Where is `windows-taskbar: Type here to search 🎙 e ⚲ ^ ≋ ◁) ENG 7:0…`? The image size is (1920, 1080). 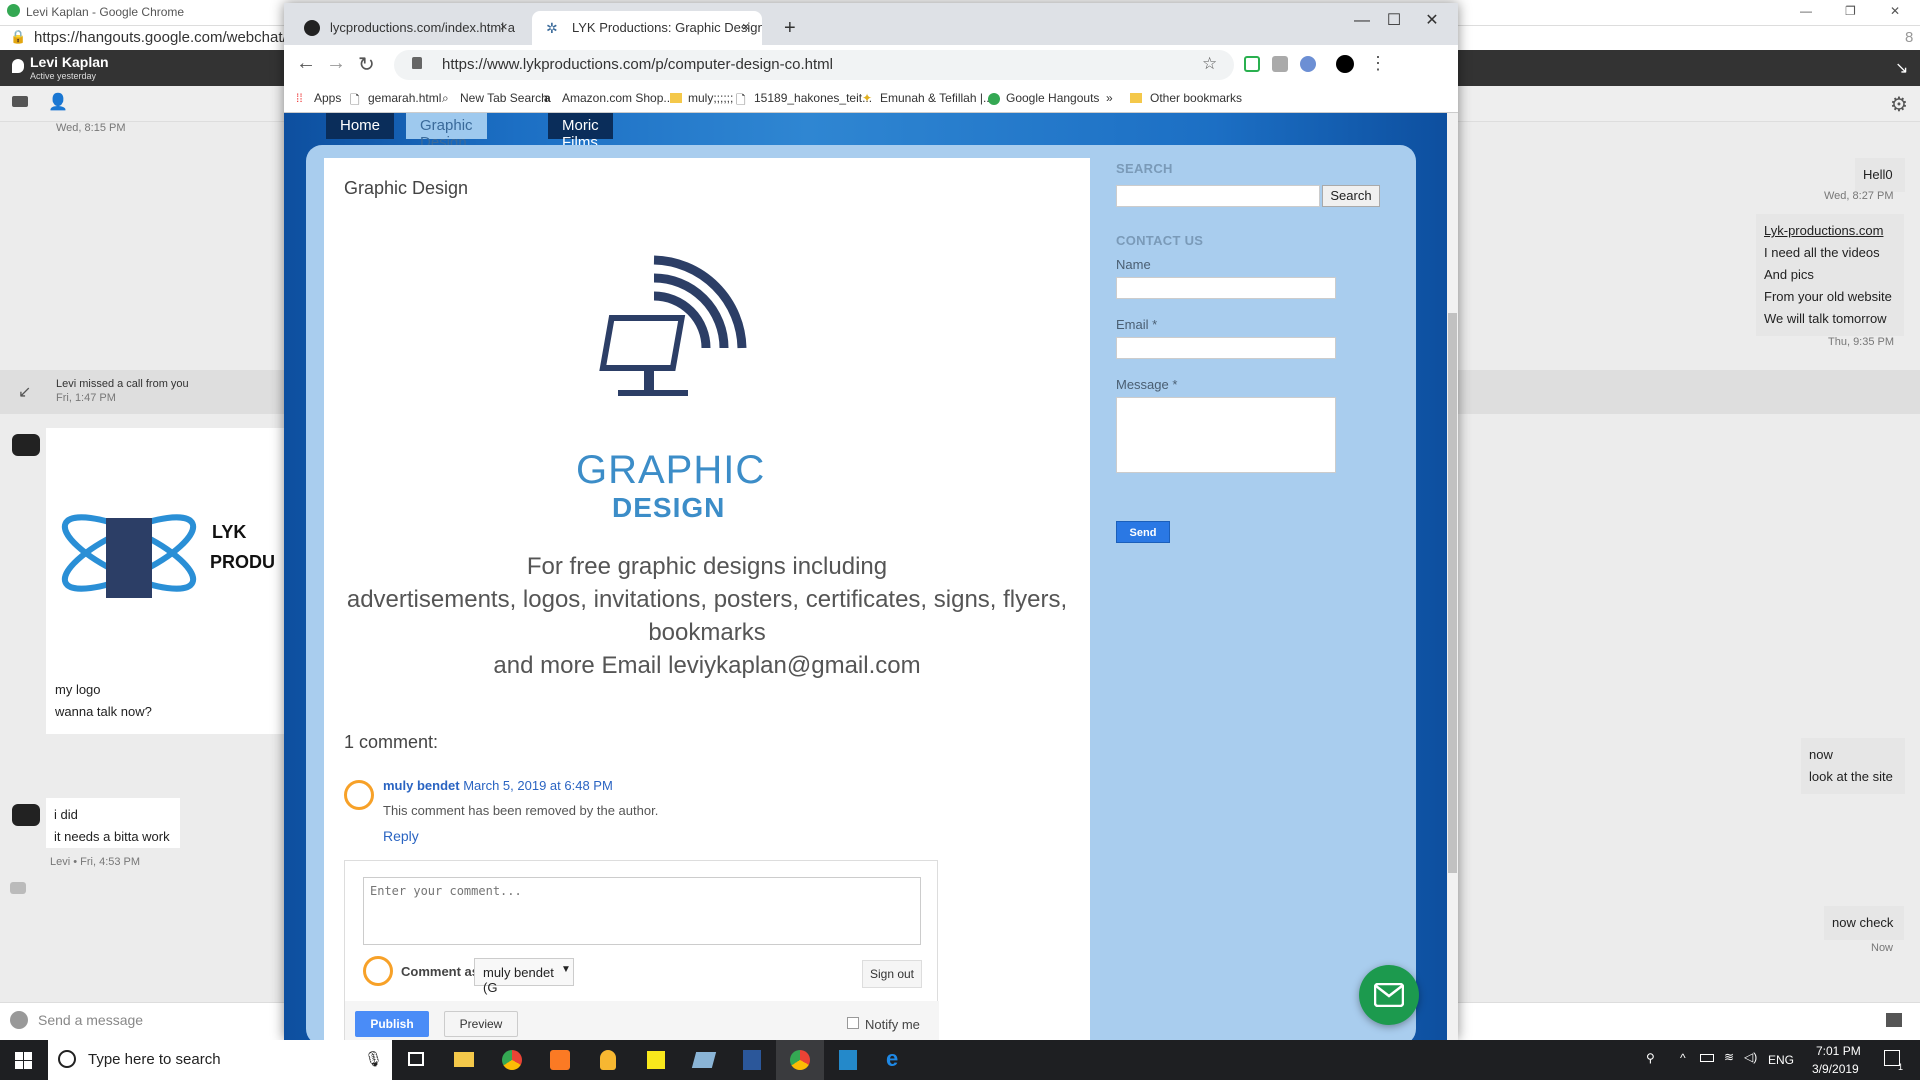
windows-taskbar: Type here to search 🎙 e ⚲ ^ ≋ ◁) ENG 7:0… is located at coordinates (960, 1060).